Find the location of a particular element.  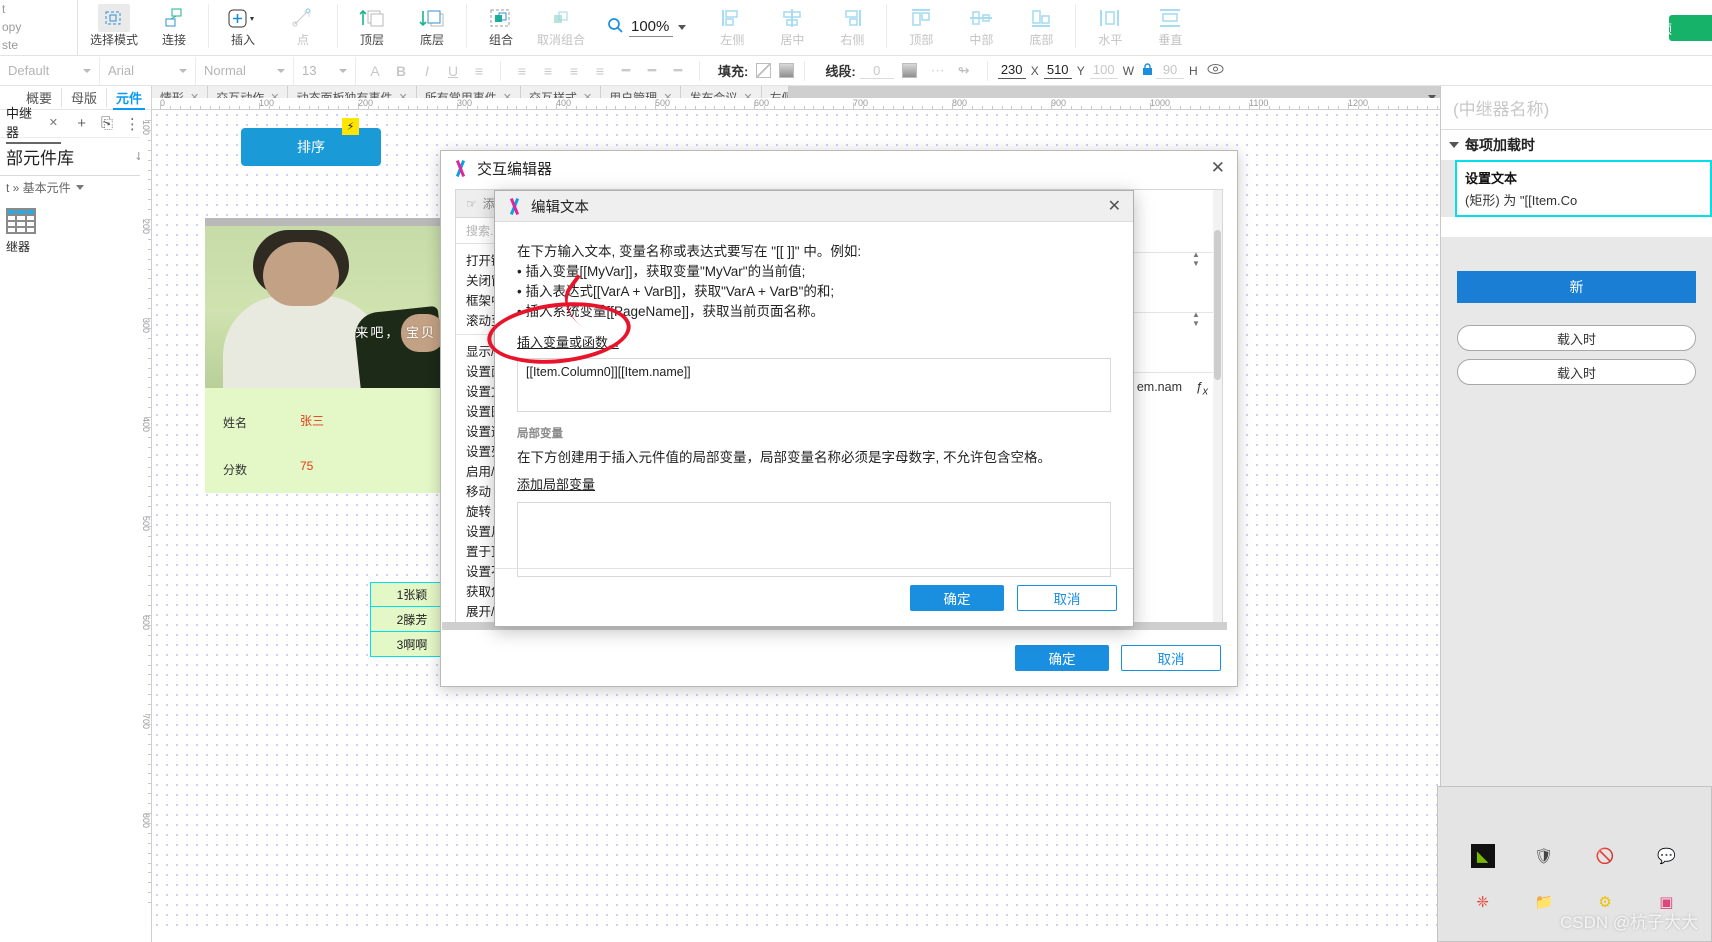

sidebar-tab-widgets: 元件 is located at coordinates (128, 99).